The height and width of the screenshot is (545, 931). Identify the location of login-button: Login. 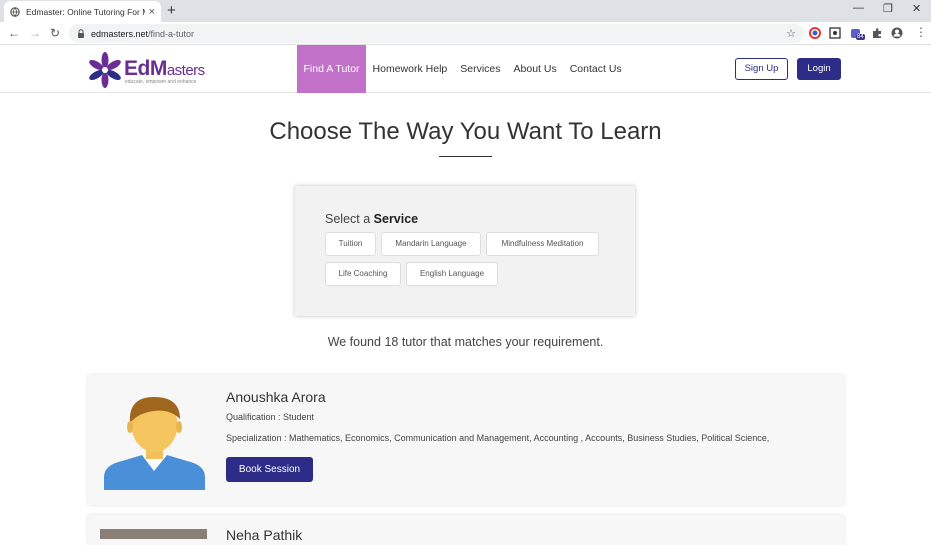
(819, 69).